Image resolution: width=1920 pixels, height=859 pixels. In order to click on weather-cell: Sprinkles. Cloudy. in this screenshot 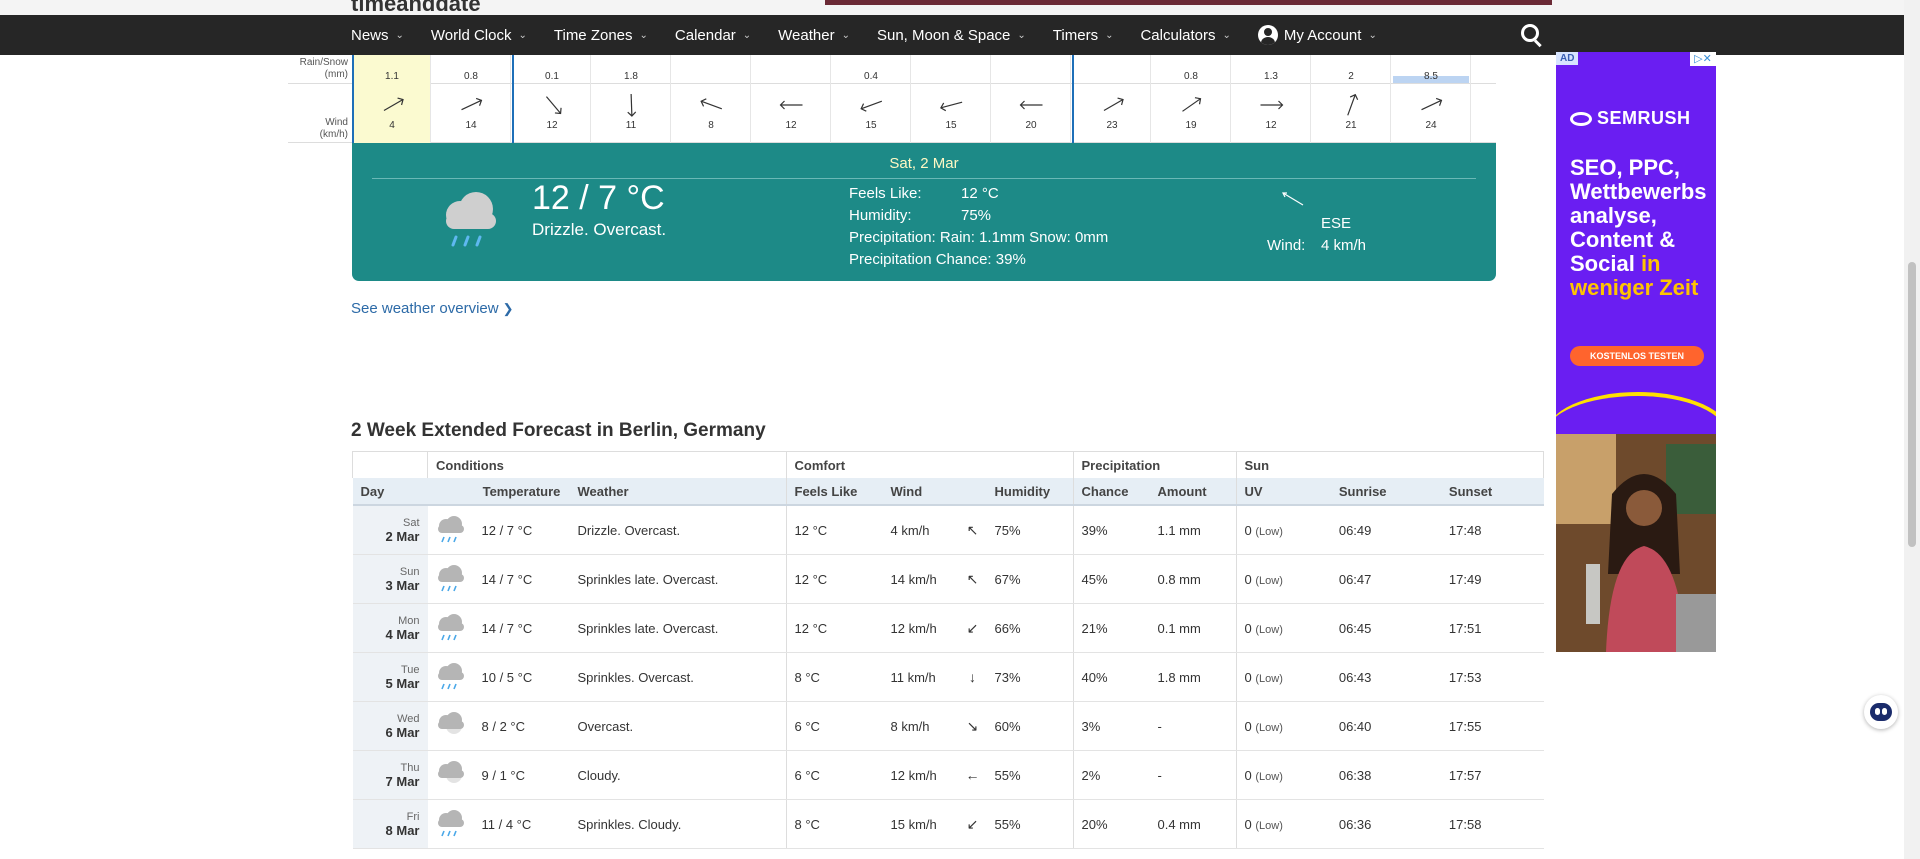, I will do `click(677, 824)`.